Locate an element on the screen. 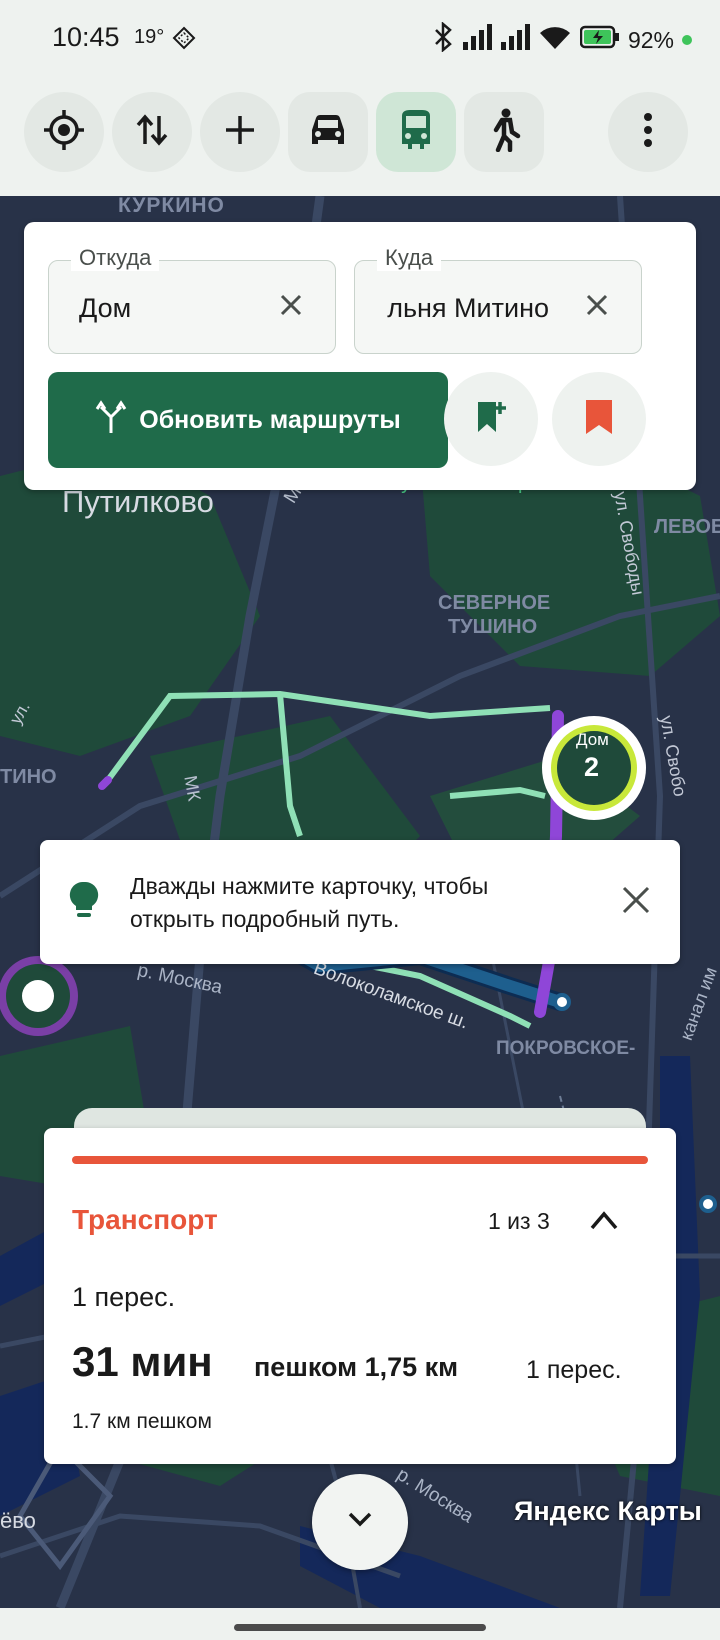  save-route-button is located at coordinates (491, 419).